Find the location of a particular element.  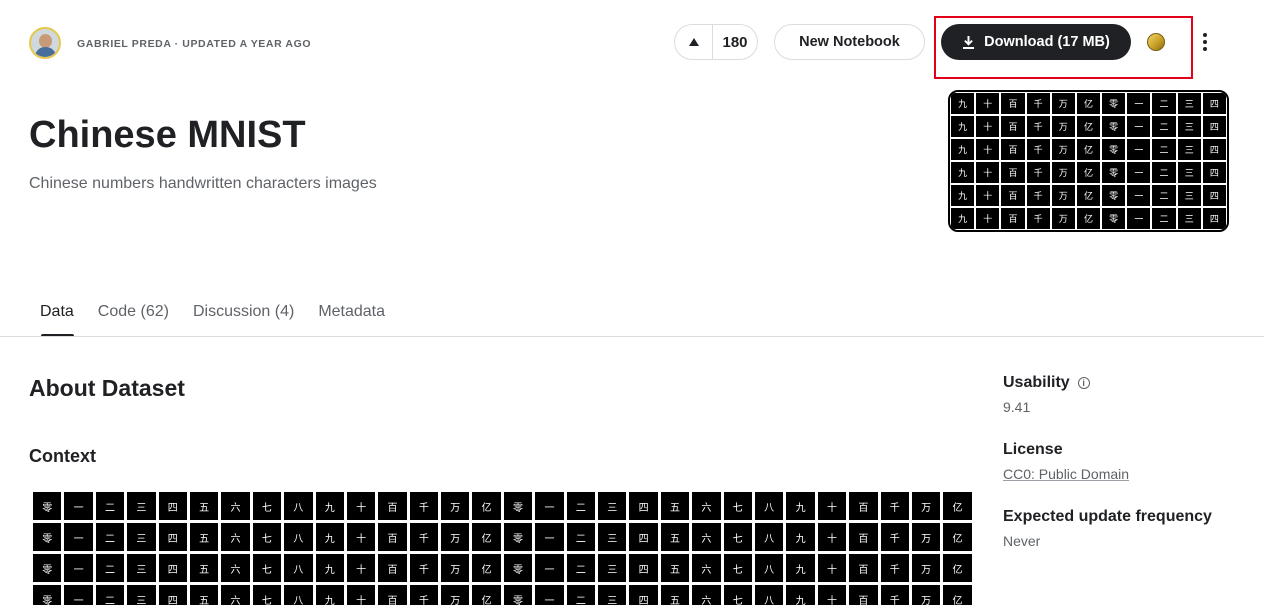

upvote-widget: 180 is located at coordinates (716, 42).